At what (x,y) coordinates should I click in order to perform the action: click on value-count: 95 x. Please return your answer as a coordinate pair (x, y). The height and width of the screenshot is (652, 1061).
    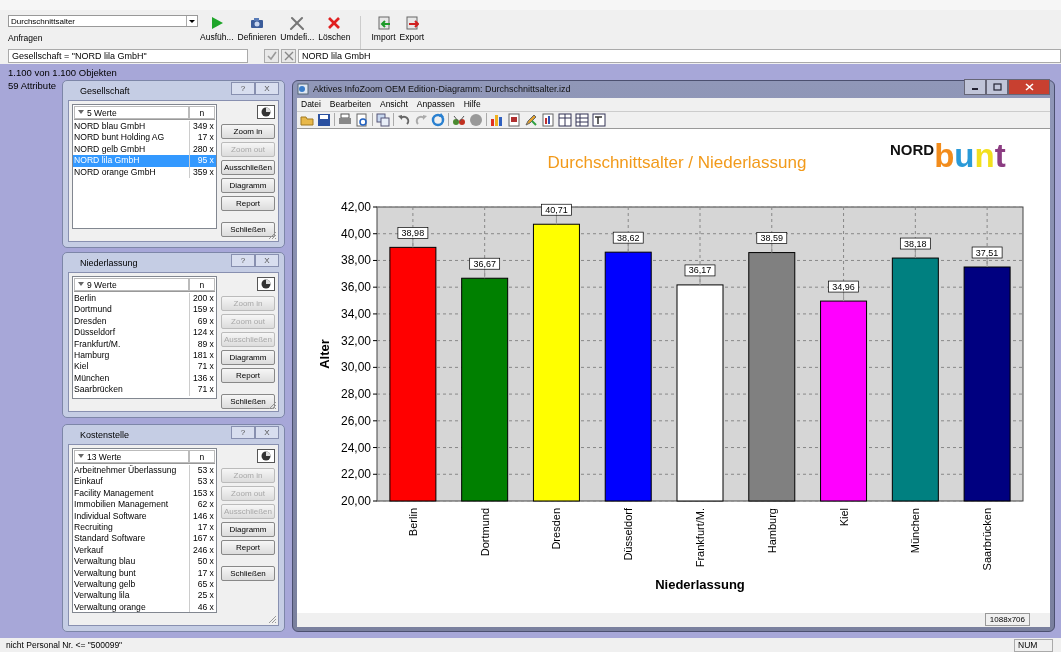
    Looking at the image, I should click on (202, 161).